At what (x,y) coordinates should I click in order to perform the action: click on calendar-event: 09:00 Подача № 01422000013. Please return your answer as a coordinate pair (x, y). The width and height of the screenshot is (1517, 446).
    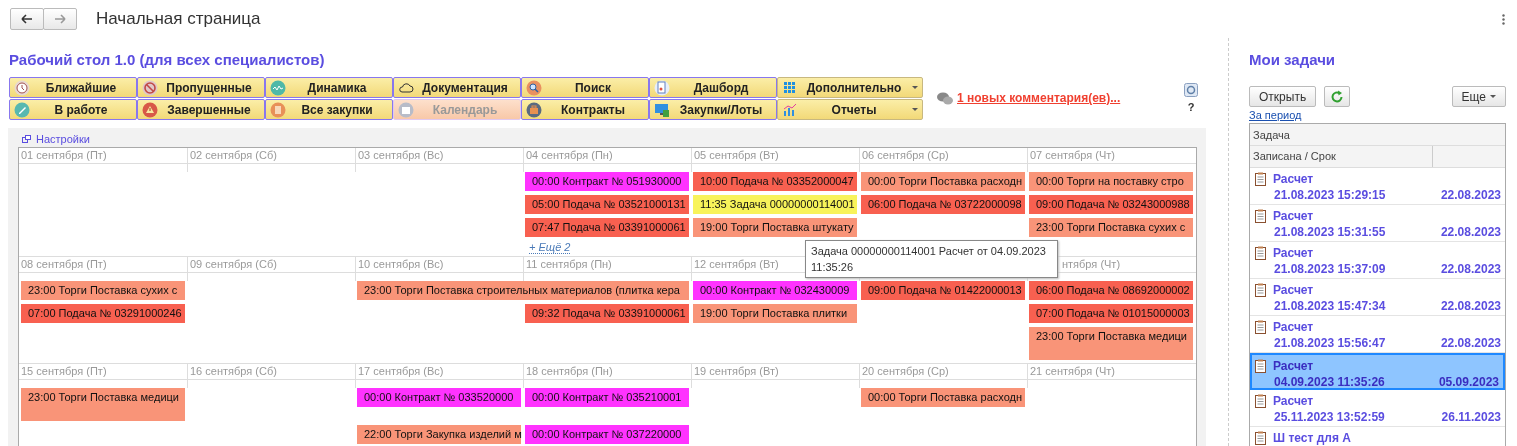
    Looking at the image, I should click on (943, 290).